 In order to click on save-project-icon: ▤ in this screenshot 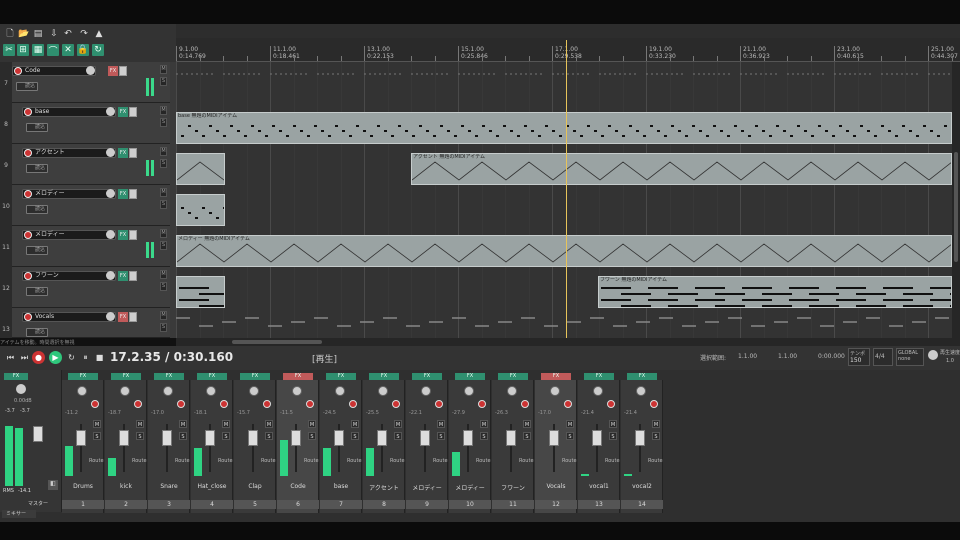, I will do `click(38, 34)`.